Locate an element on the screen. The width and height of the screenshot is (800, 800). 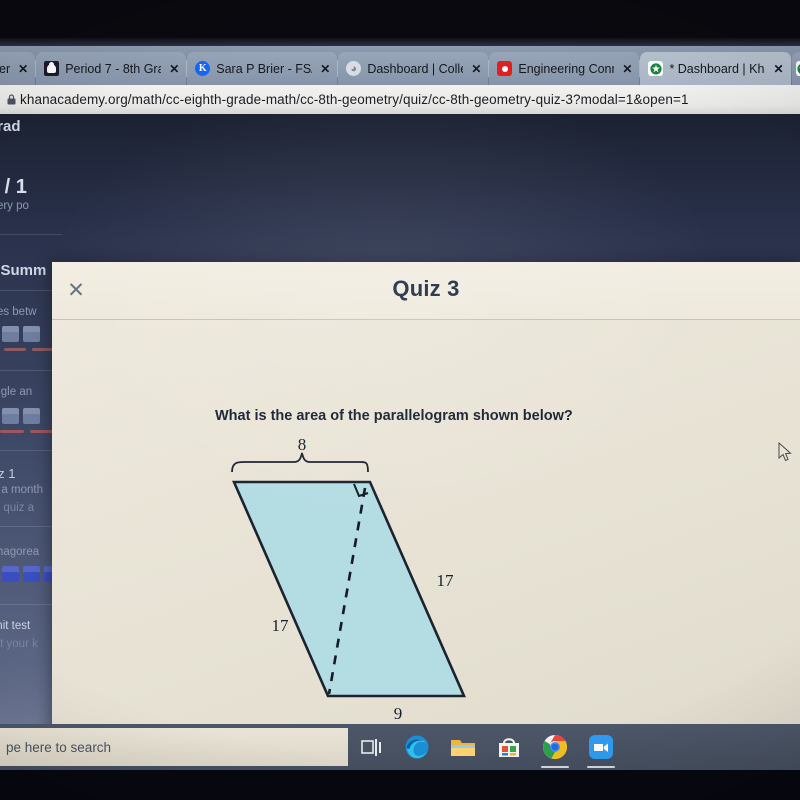
label-bottom-side: 9 is located at coordinates (398, 713).